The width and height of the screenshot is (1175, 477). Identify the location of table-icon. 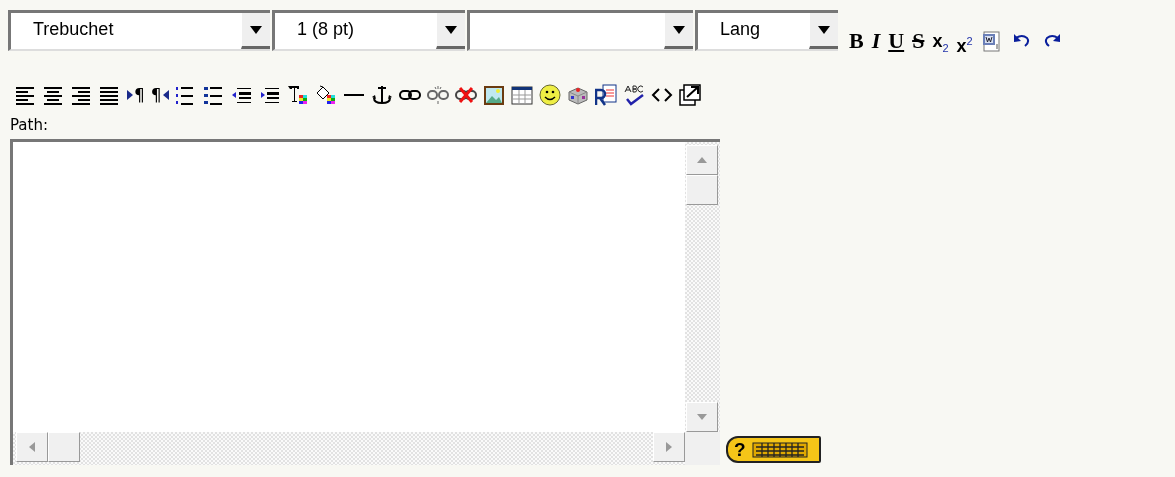
(521, 95).